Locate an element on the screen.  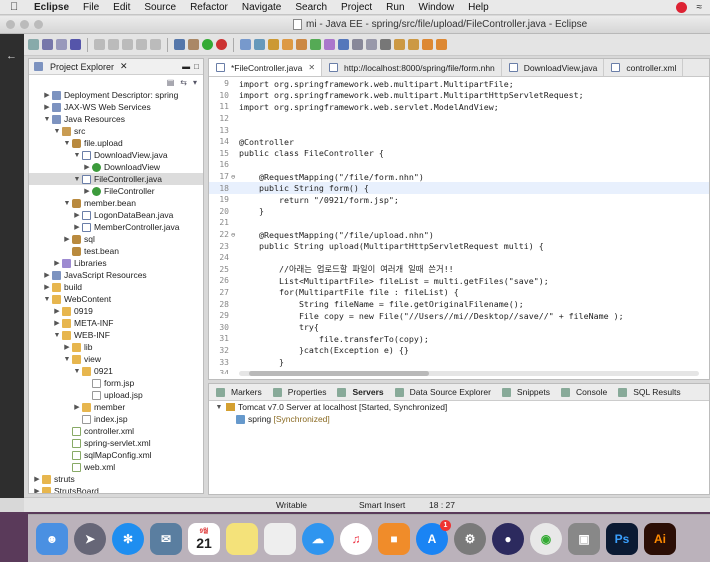
code-line: 16 is located at coordinates (459, 165).